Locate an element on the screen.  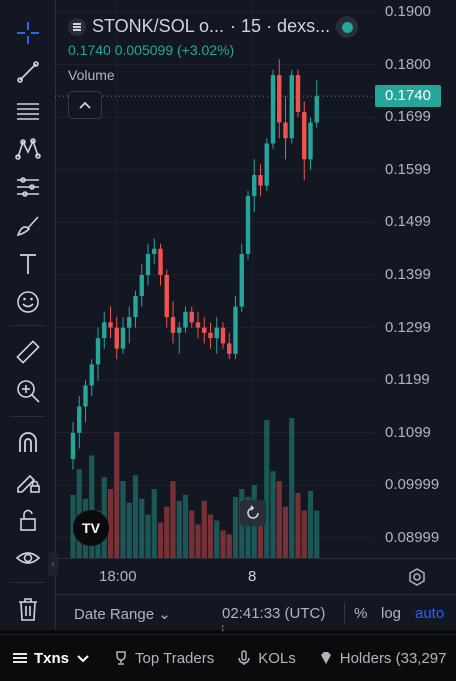
volume-label: Volume is located at coordinates (91, 75).